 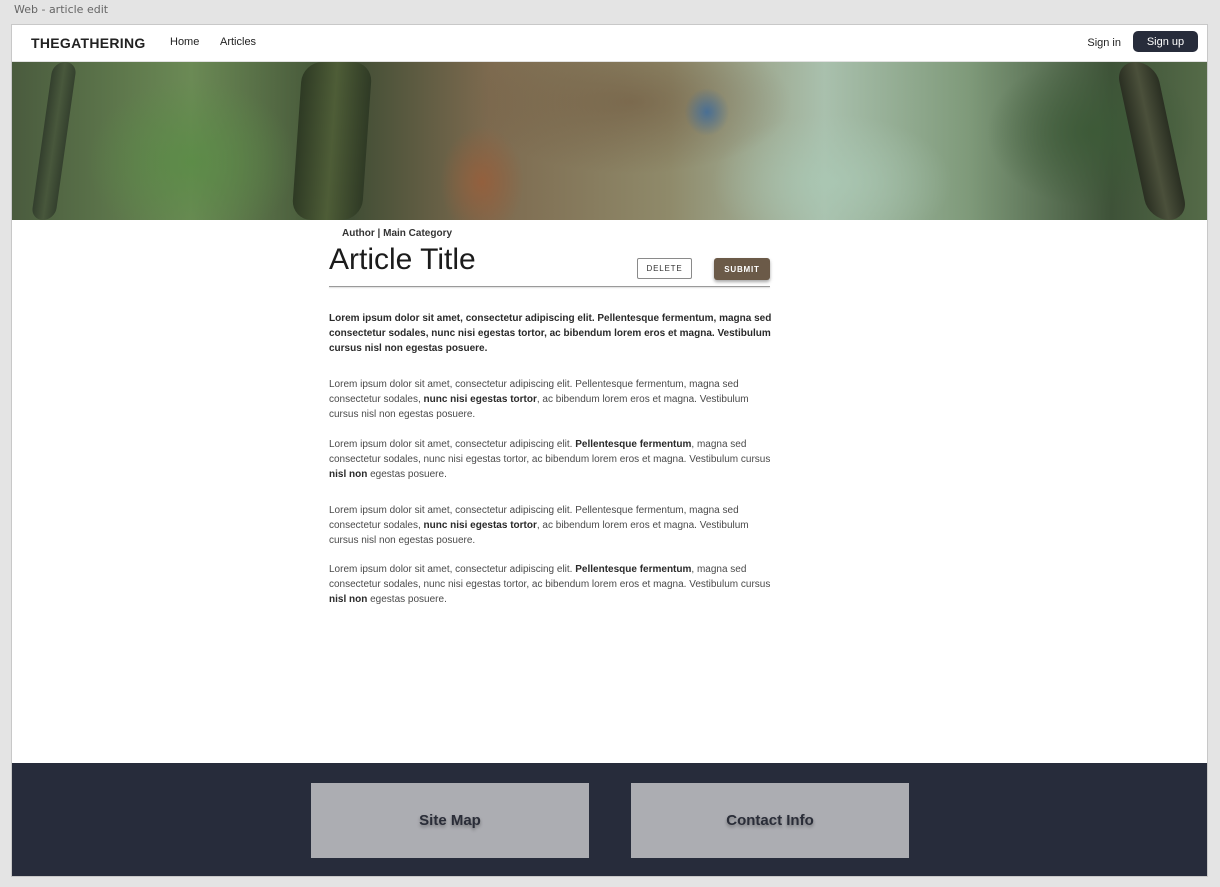 What do you see at coordinates (1165, 41) in the screenshot?
I see `sign-up-button: Sign up` at bounding box center [1165, 41].